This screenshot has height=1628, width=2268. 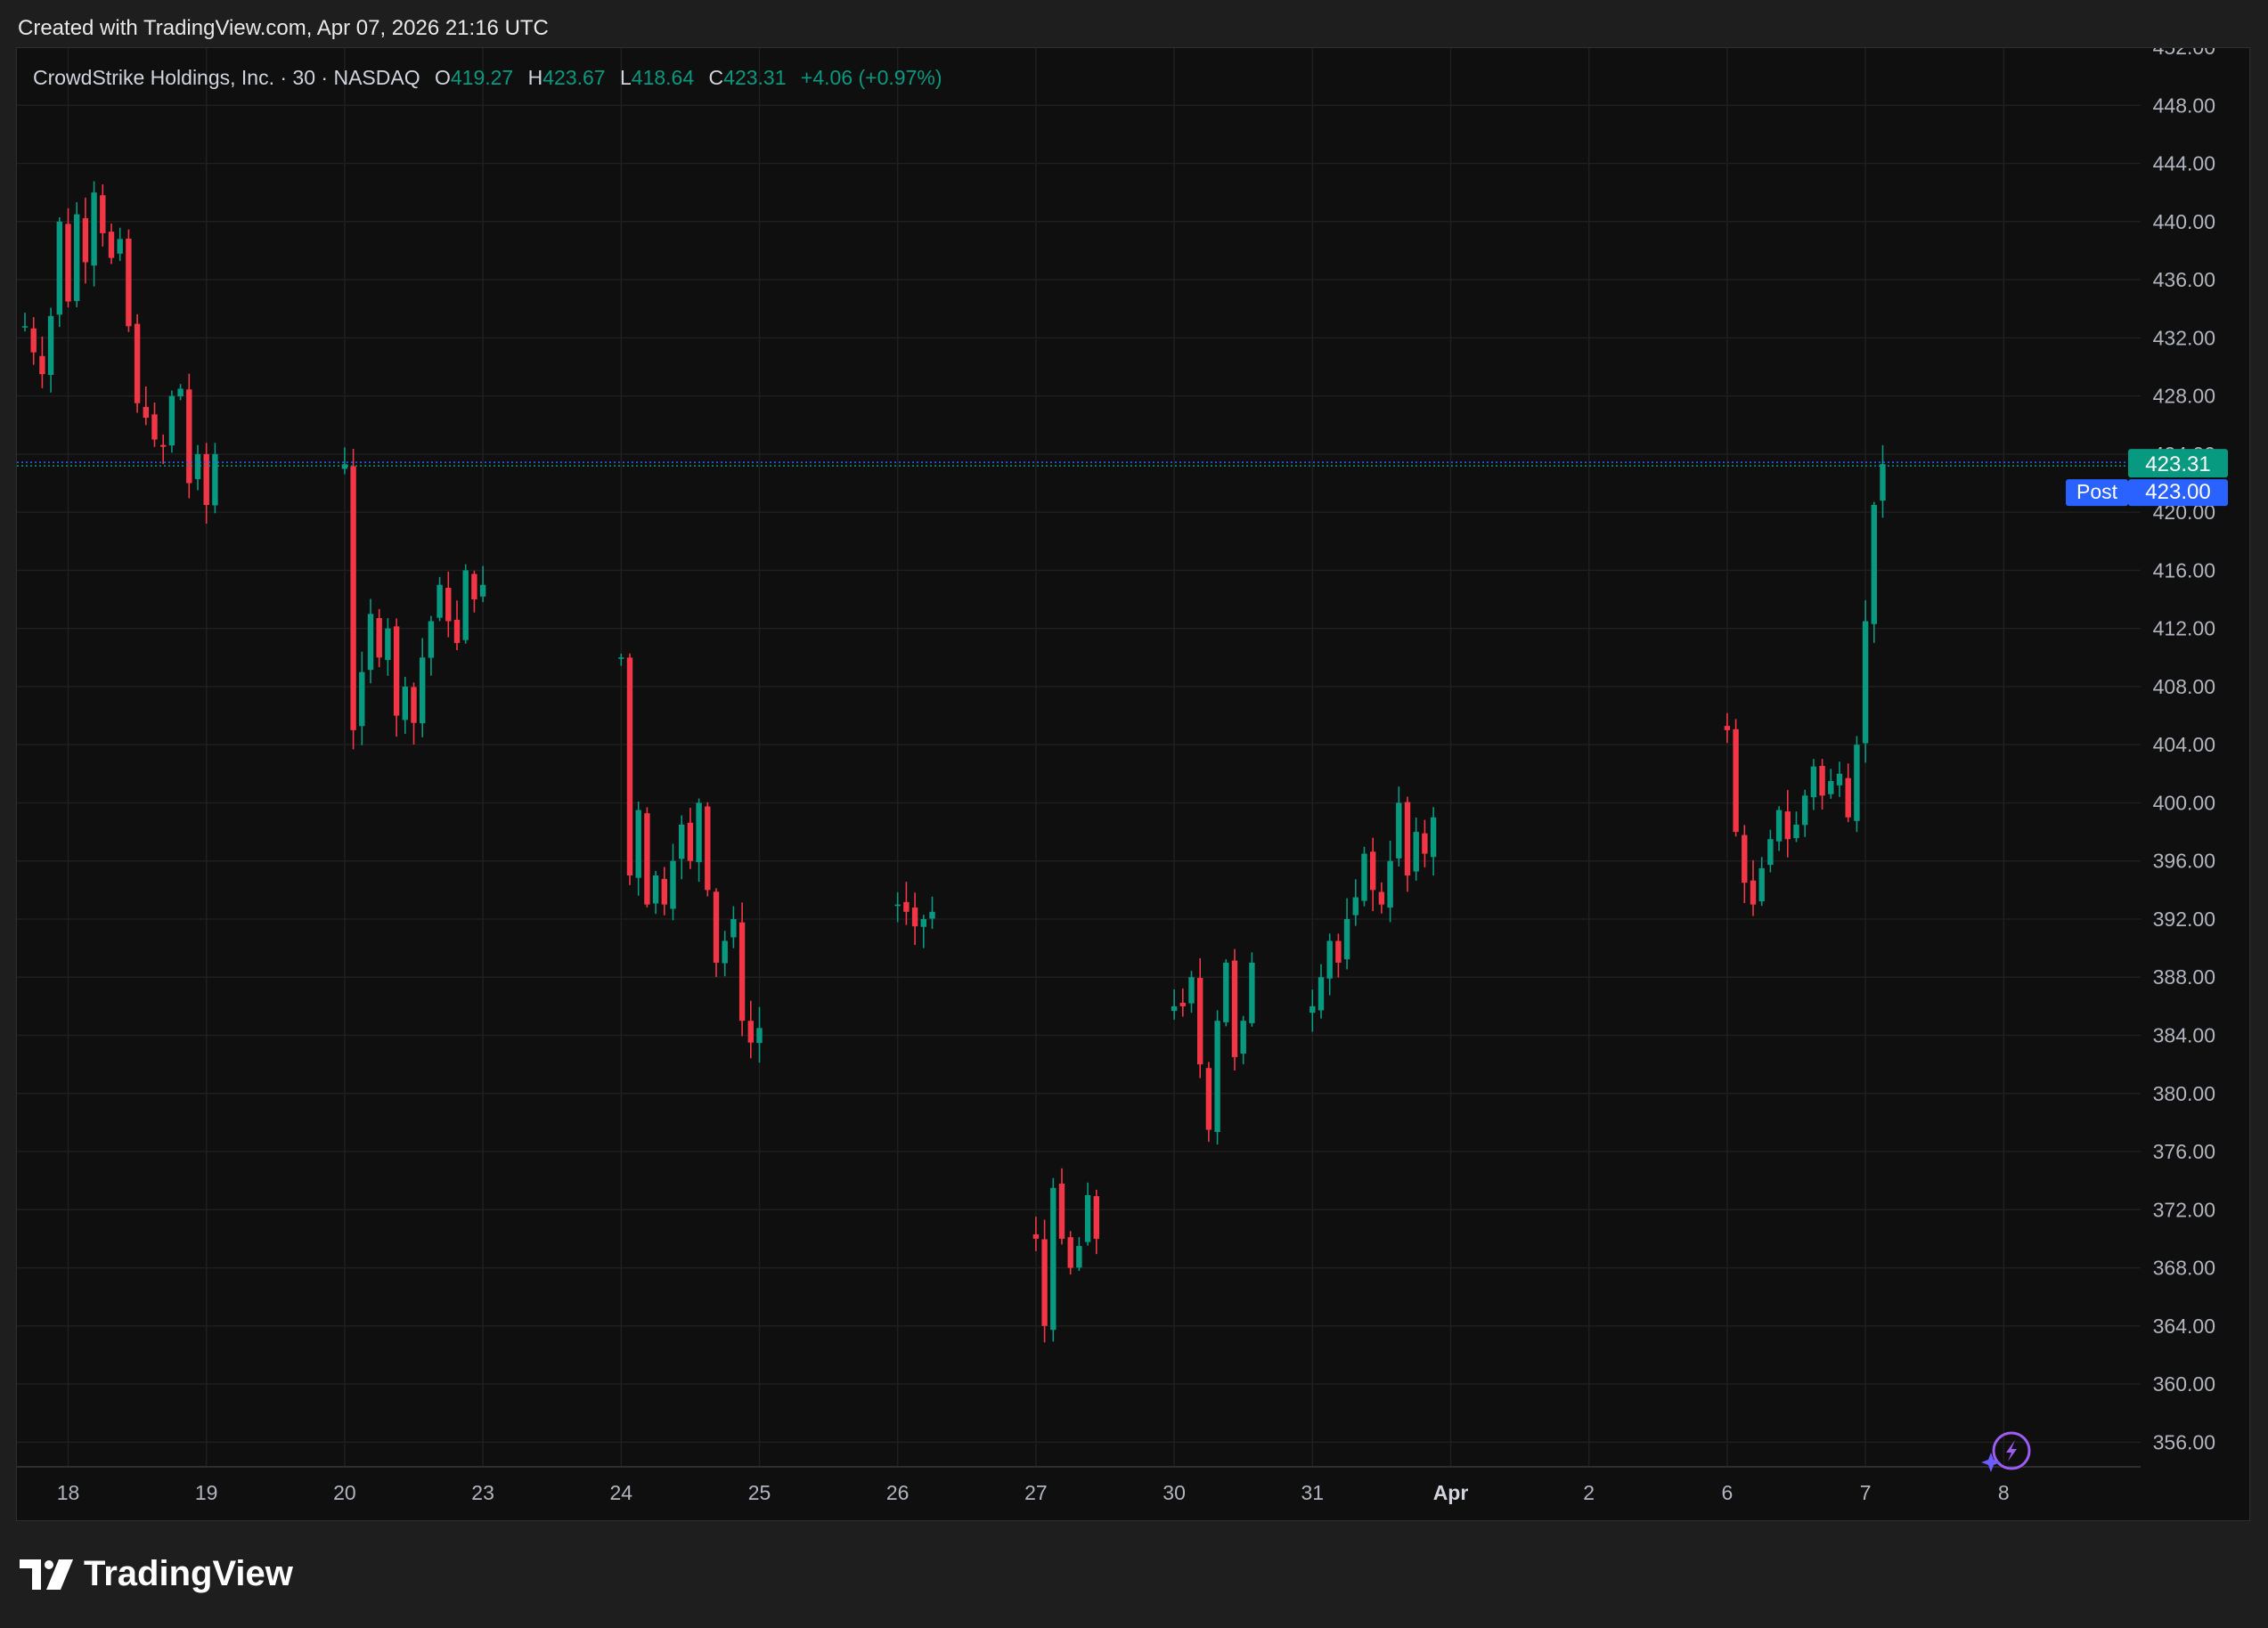 I want to click on y-tick-label: 428.00, so click(x=2184, y=396).